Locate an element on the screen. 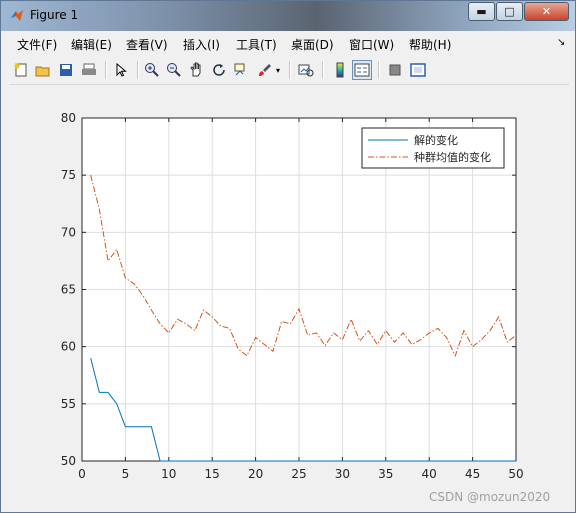 This screenshot has width=576, height=513. y-tick-label: 65 is located at coordinates (68, 290).